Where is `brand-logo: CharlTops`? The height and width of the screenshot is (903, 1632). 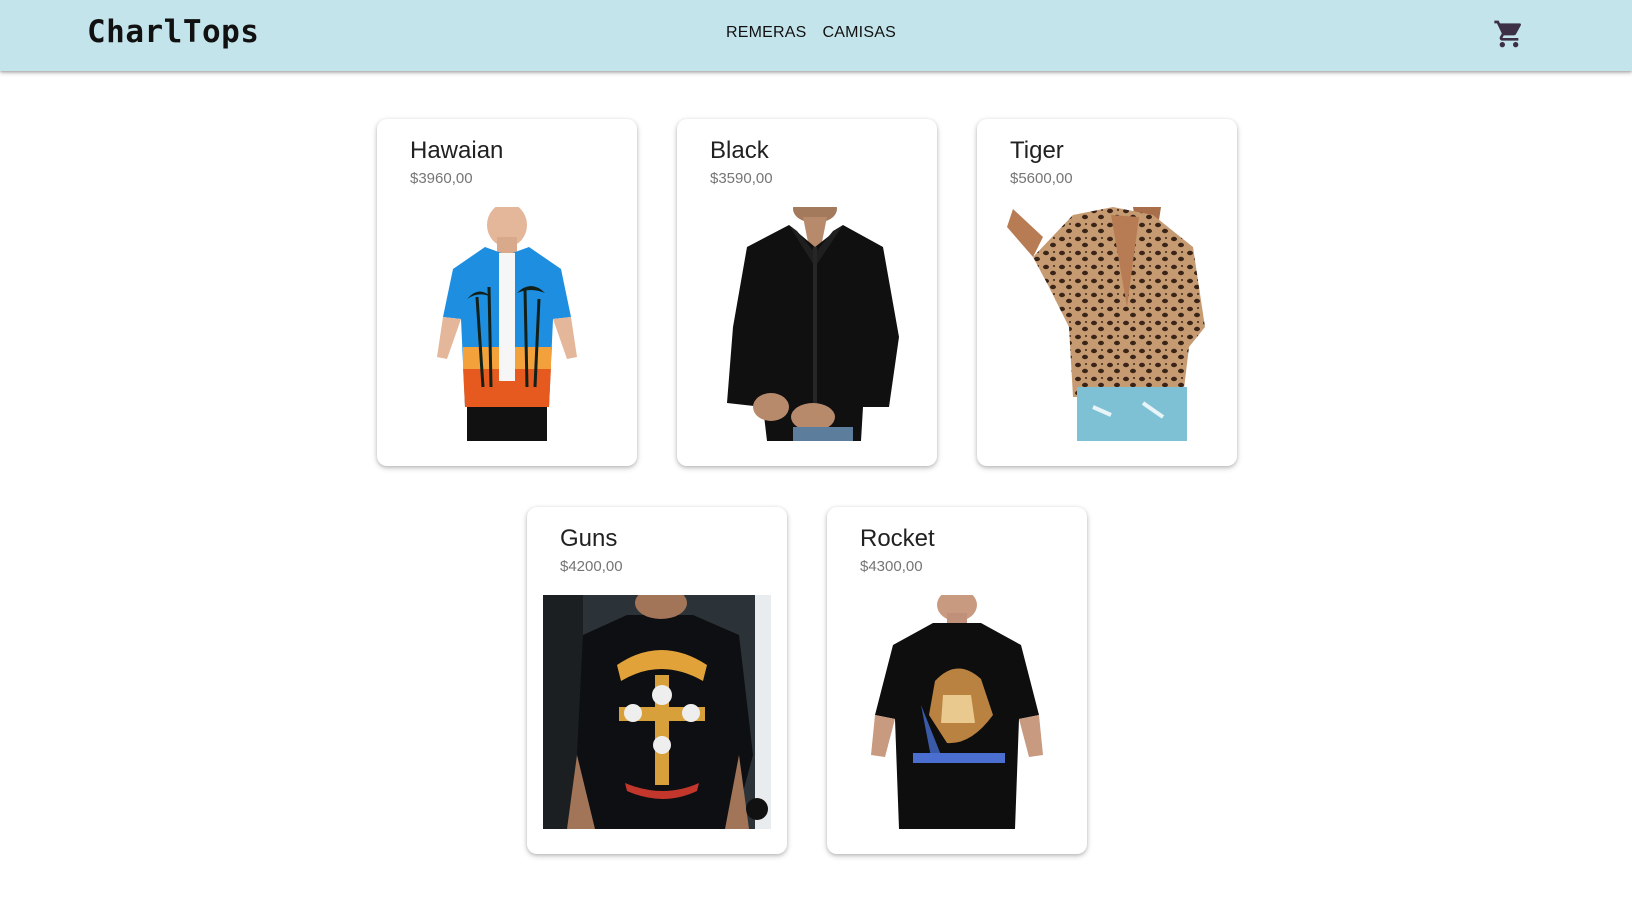 brand-logo: CharlTops is located at coordinates (173, 32).